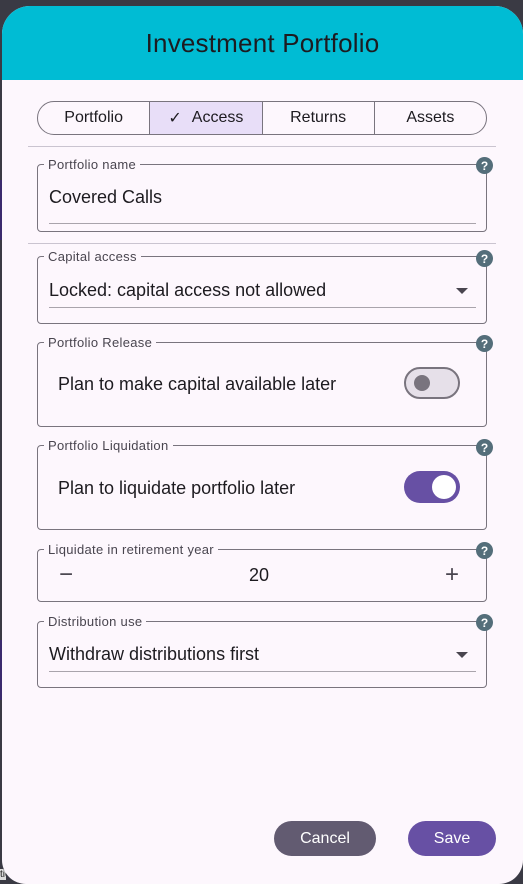 The image size is (523, 884). Describe the element at coordinates (92, 164) in the screenshot. I see `portfolio-name-label: Portfolio name` at that location.